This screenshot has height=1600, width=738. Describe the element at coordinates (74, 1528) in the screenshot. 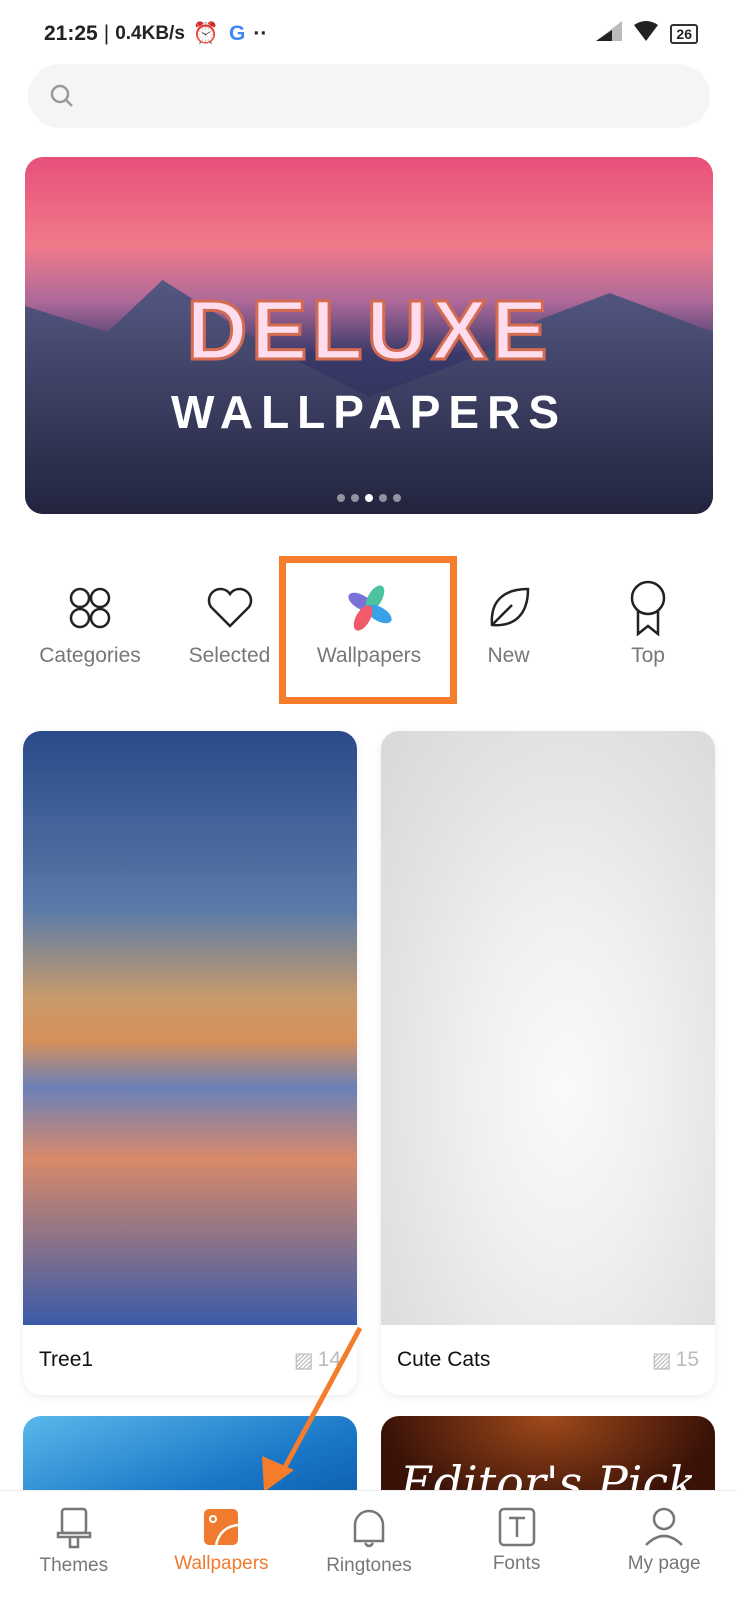

I see `paintbrush-icon` at that location.